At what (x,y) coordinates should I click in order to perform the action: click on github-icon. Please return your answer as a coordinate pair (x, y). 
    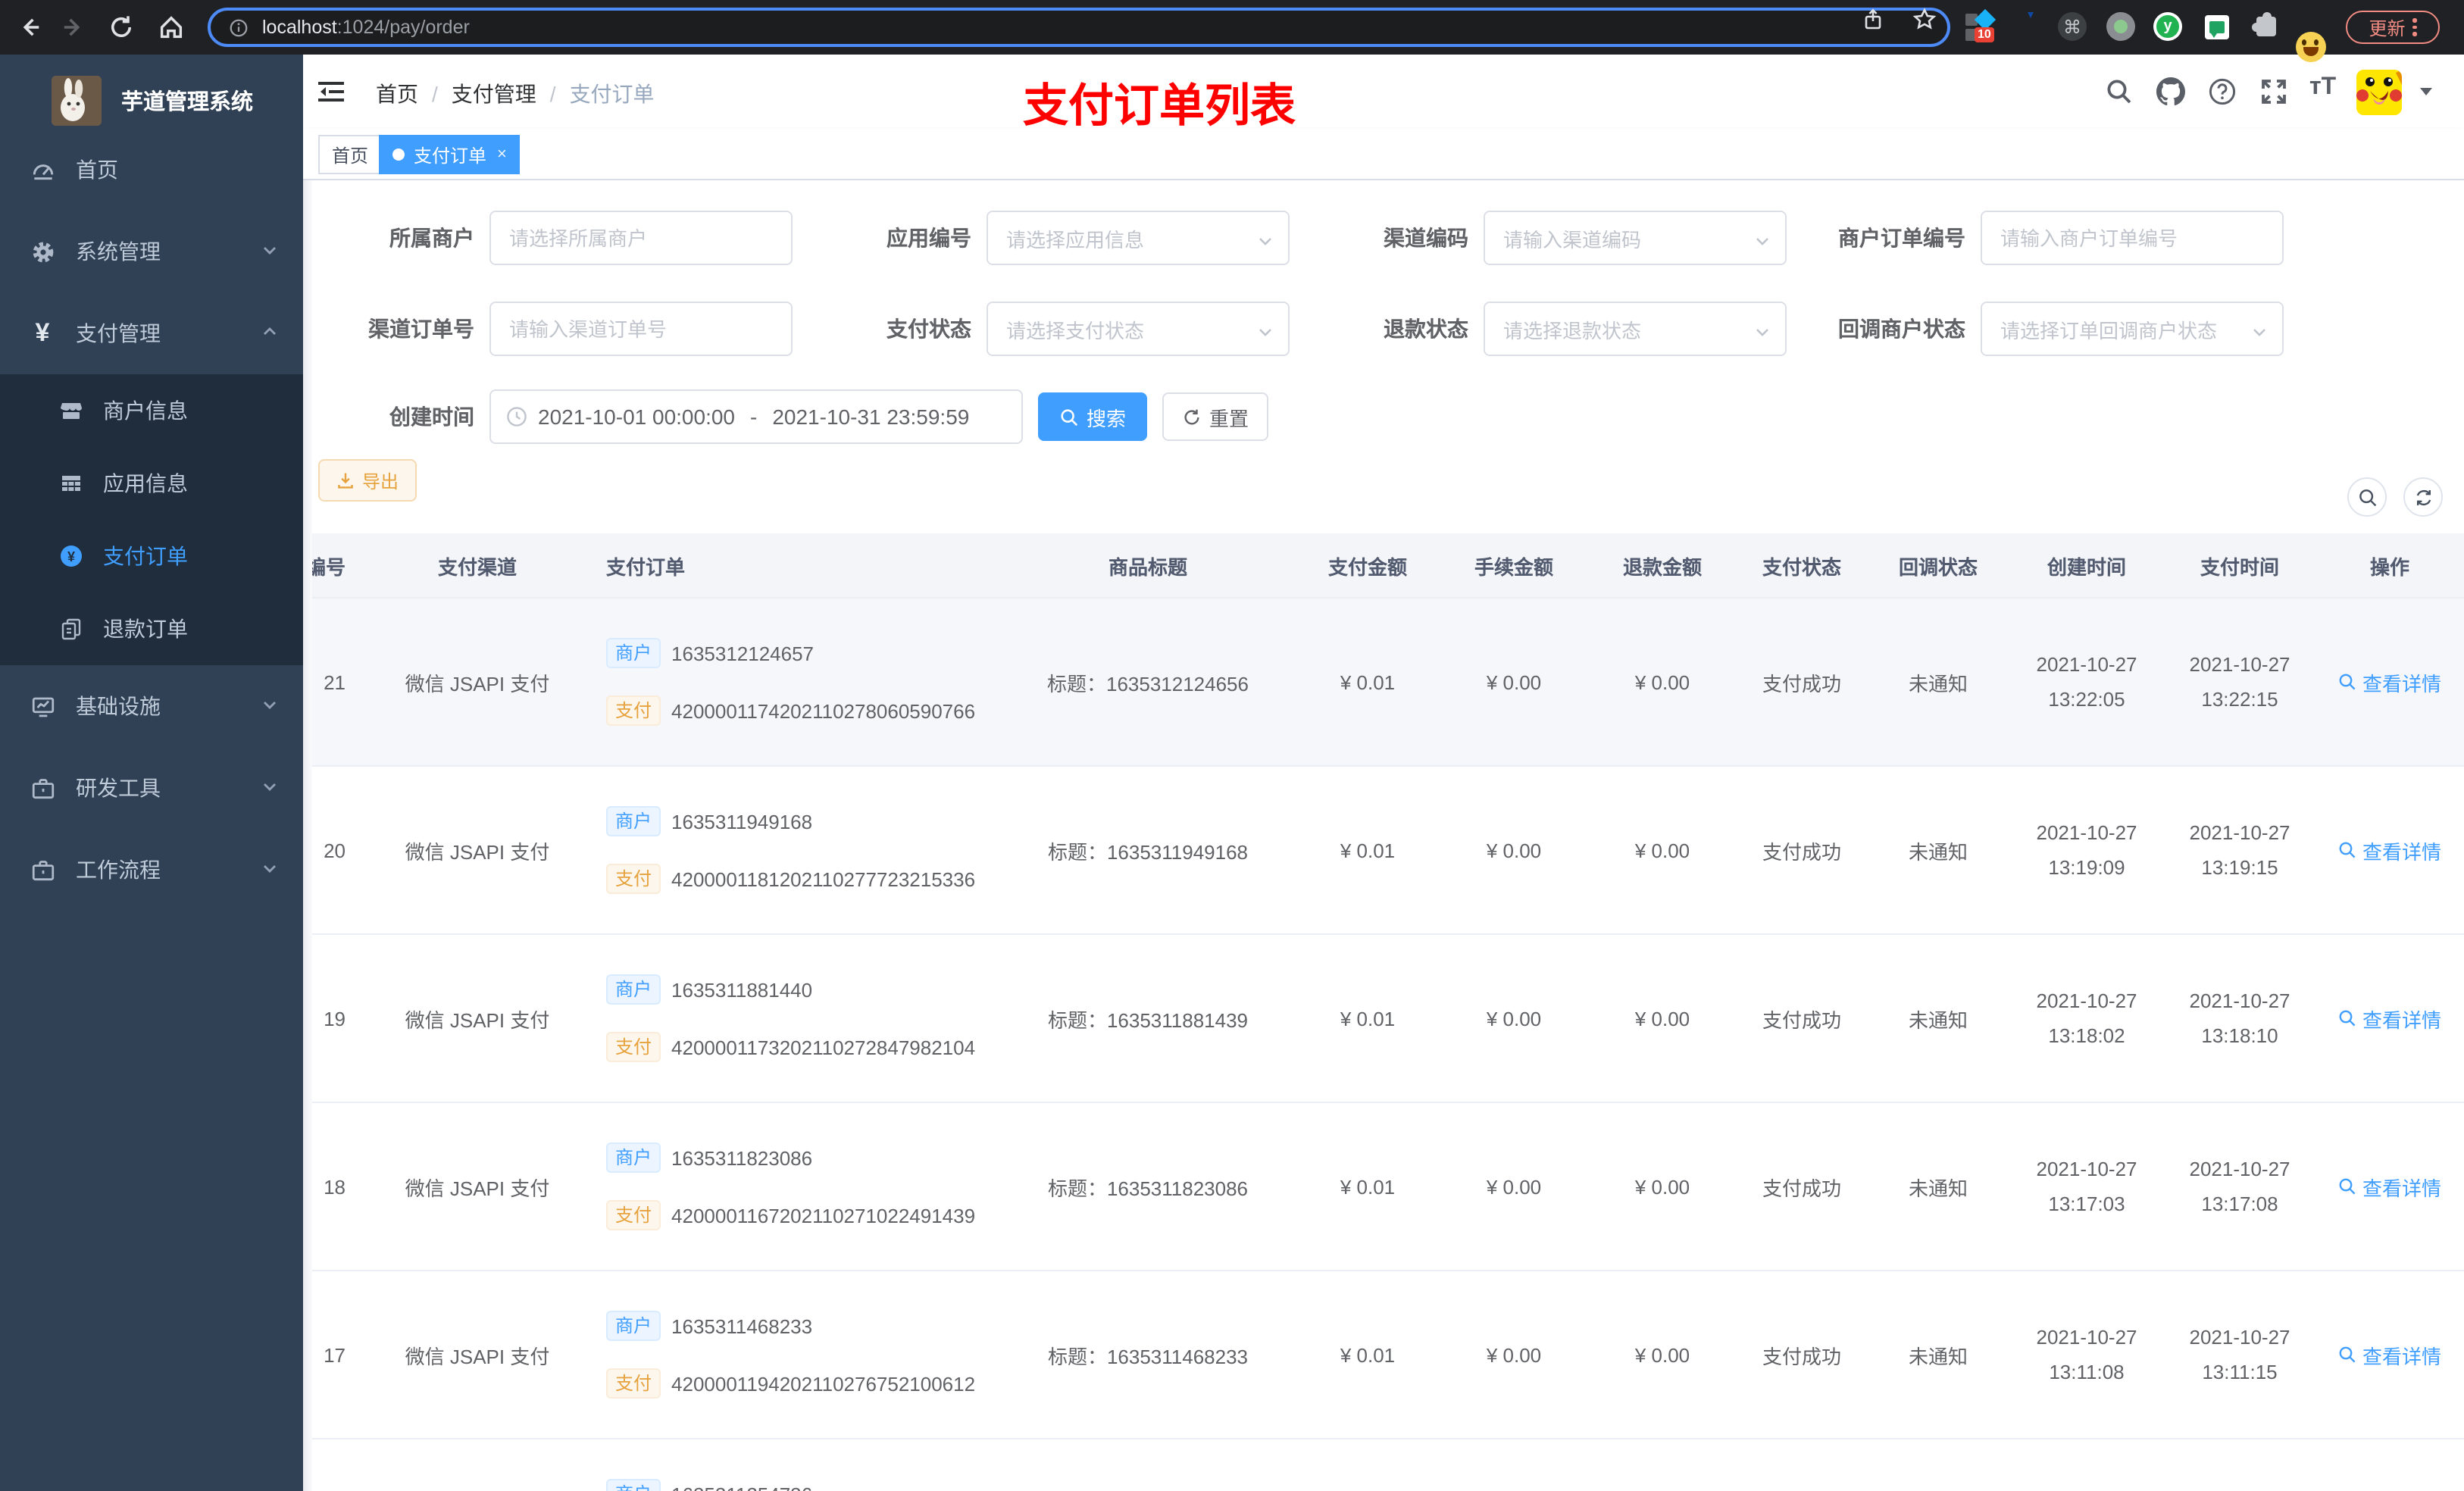
    Looking at the image, I should click on (2170, 91).